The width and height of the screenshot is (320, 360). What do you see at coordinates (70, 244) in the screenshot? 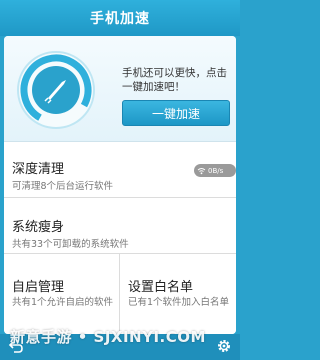
I see `system-slim-subtitle: 共有33个可卸载的系统软件` at bounding box center [70, 244].